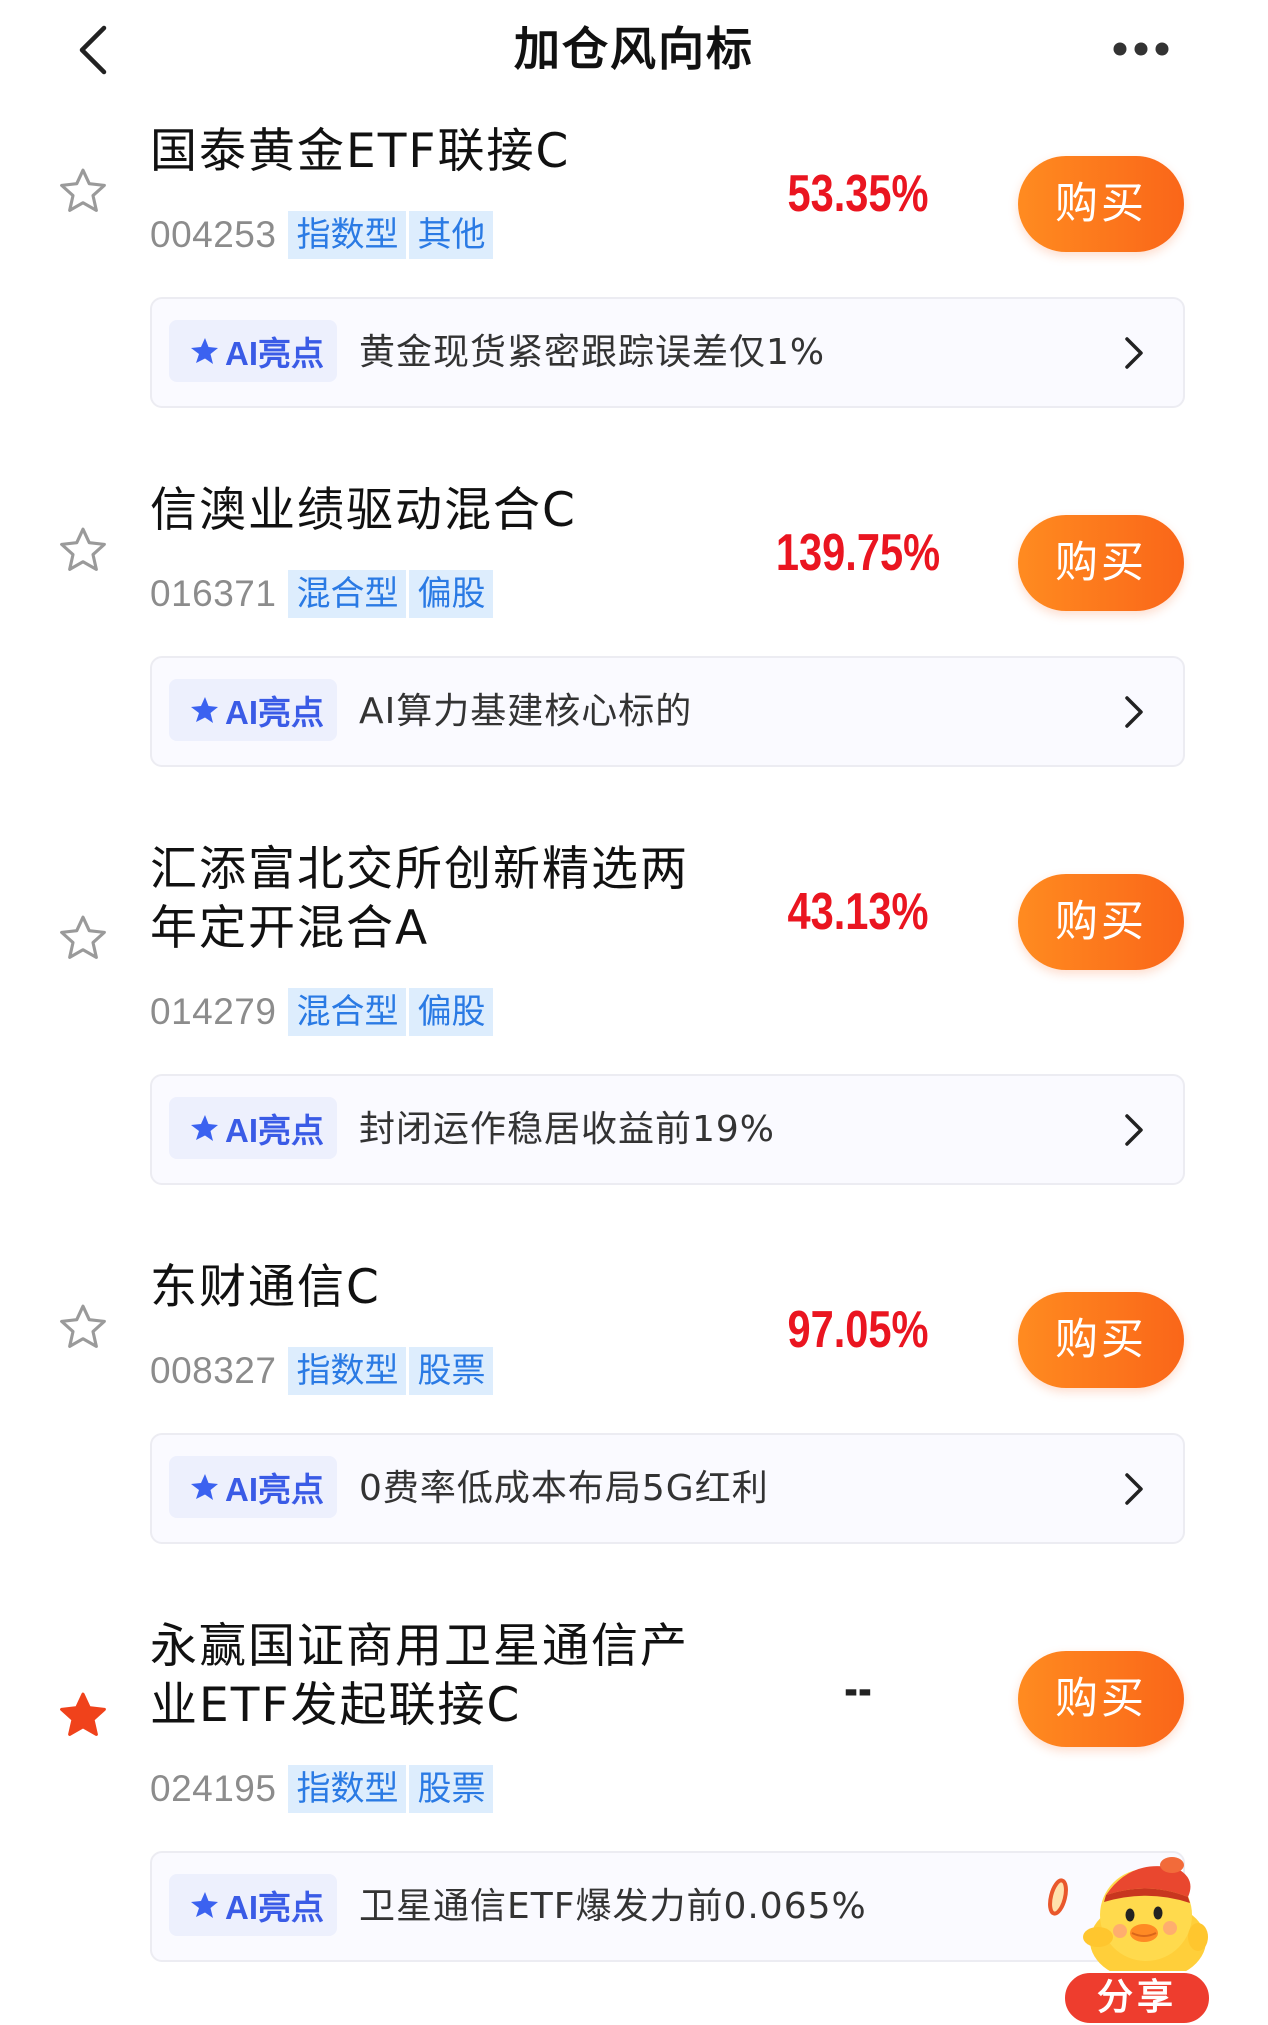  What do you see at coordinates (613, 1906) in the screenshot?
I see `ai-highlight-text: 卫星通信ETF爆发力前0.065%` at bounding box center [613, 1906].